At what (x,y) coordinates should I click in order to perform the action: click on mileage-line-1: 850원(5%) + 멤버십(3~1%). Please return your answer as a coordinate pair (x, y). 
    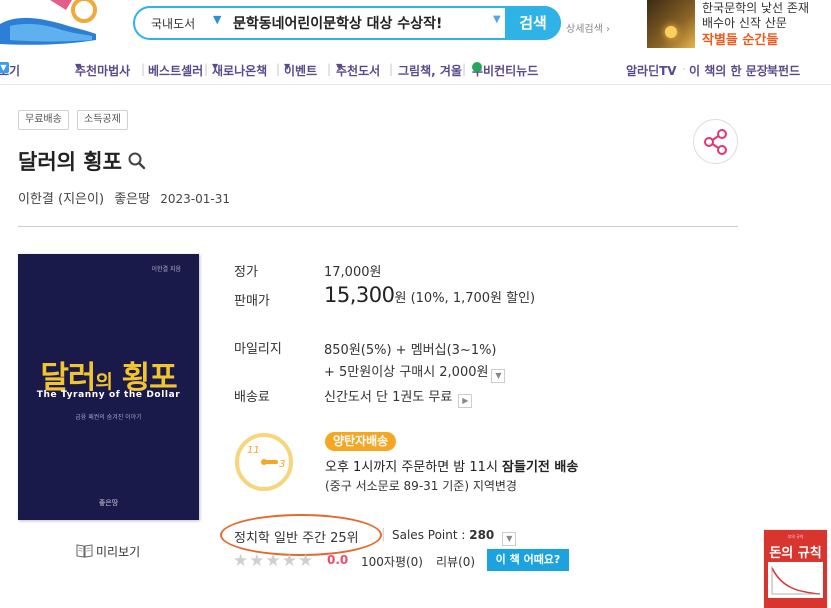
    Looking at the image, I should click on (410, 350).